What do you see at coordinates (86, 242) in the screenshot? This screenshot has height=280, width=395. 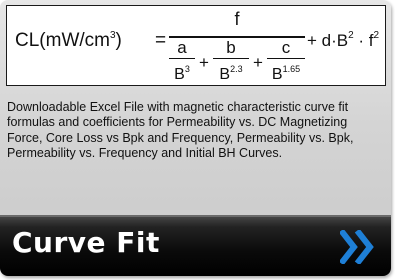 I see `curve-fit-label: Curve Fit` at bounding box center [86, 242].